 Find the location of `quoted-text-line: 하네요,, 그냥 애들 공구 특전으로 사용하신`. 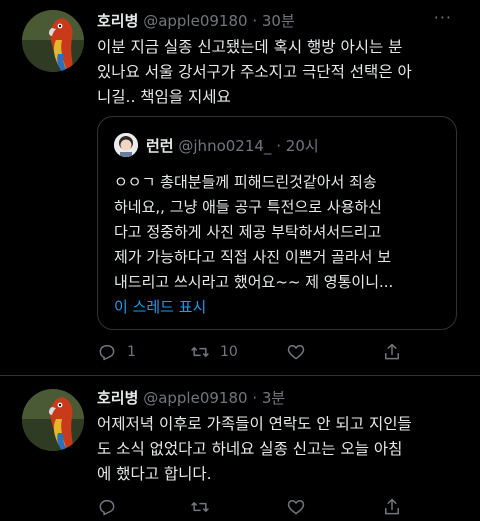

quoted-text-line: 하네요,, 그냥 애들 공구 특전으로 사용하신 is located at coordinates (248, 207).